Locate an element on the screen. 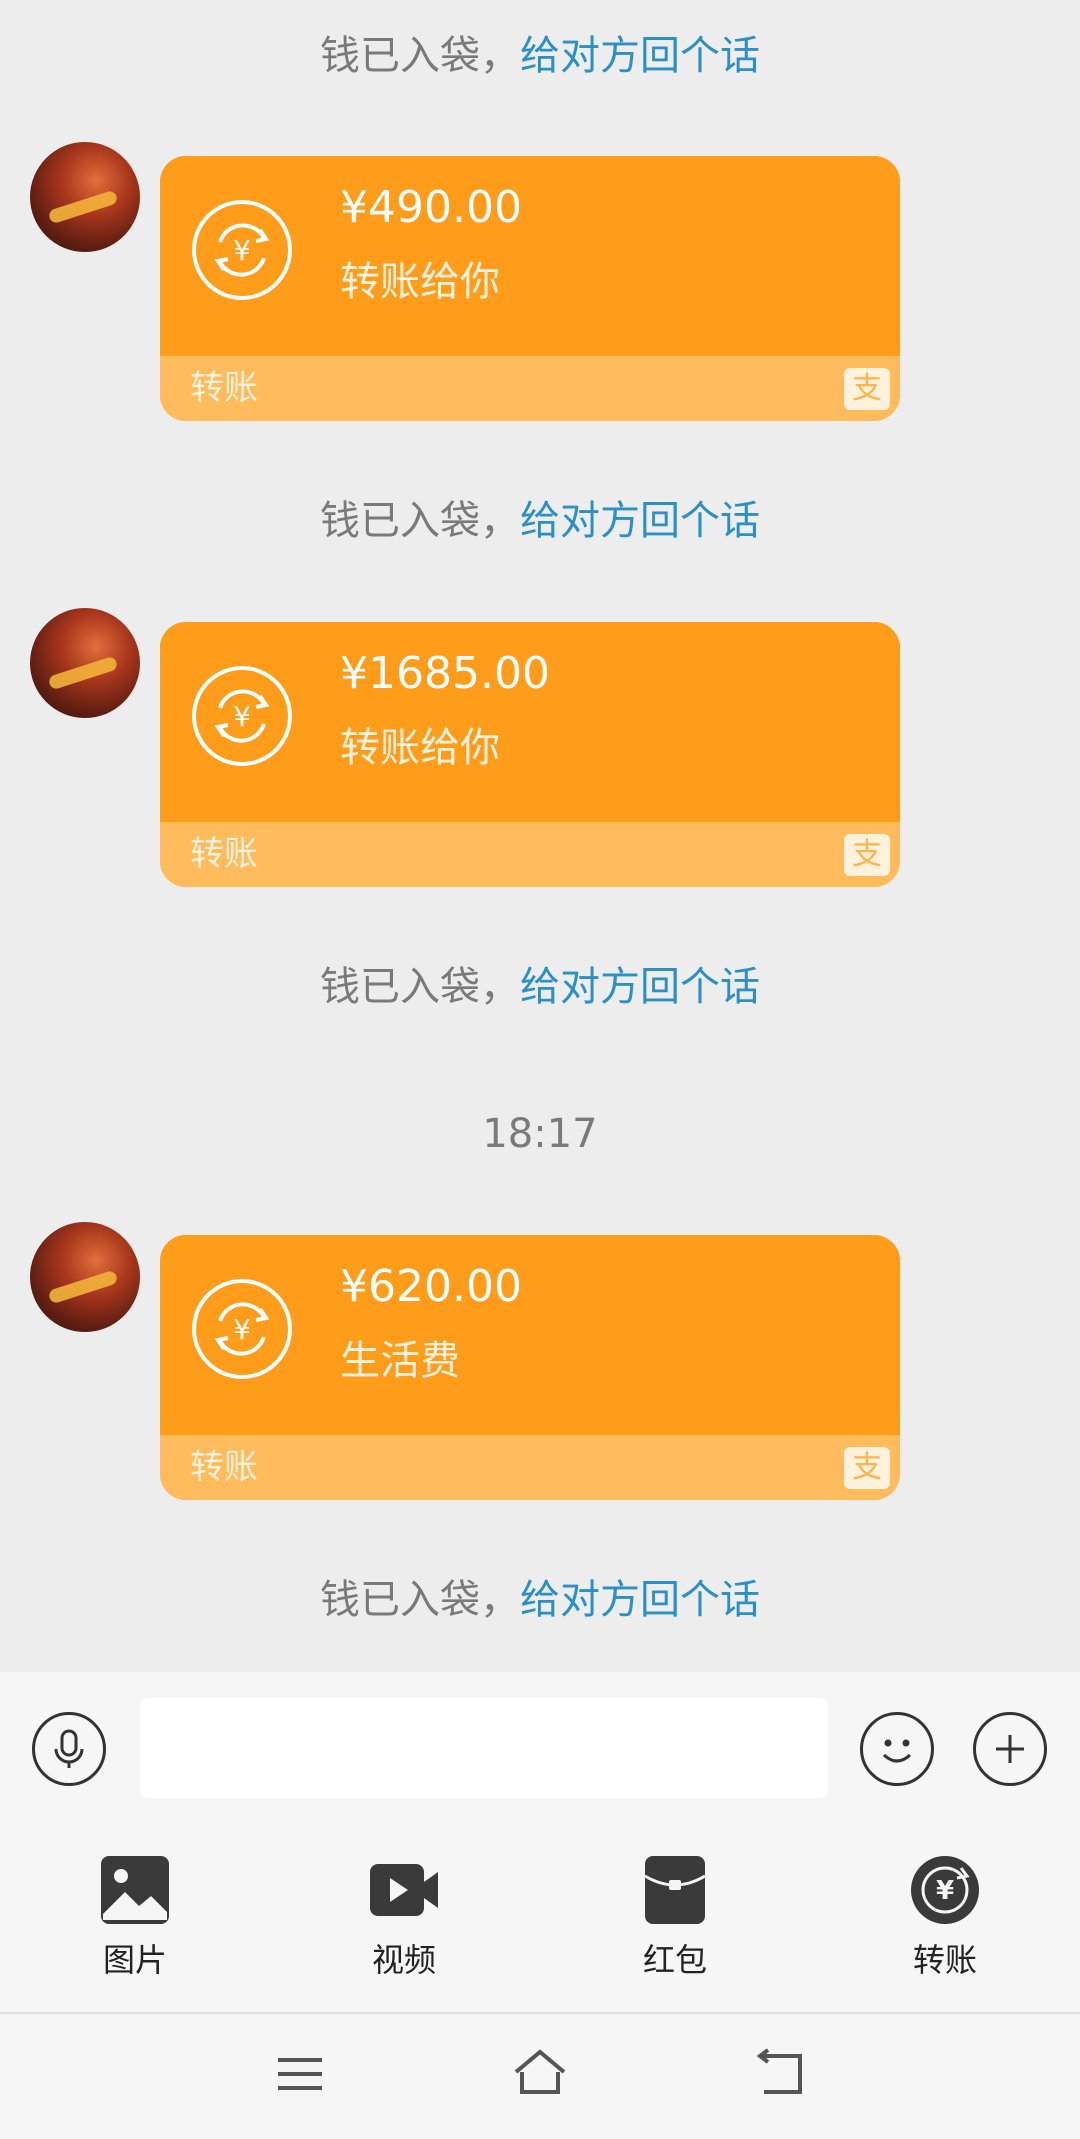 The height and width of the screenshot is (2139, 1080). tool-red-packet: 红包 is located at coordinates (675, 1917).